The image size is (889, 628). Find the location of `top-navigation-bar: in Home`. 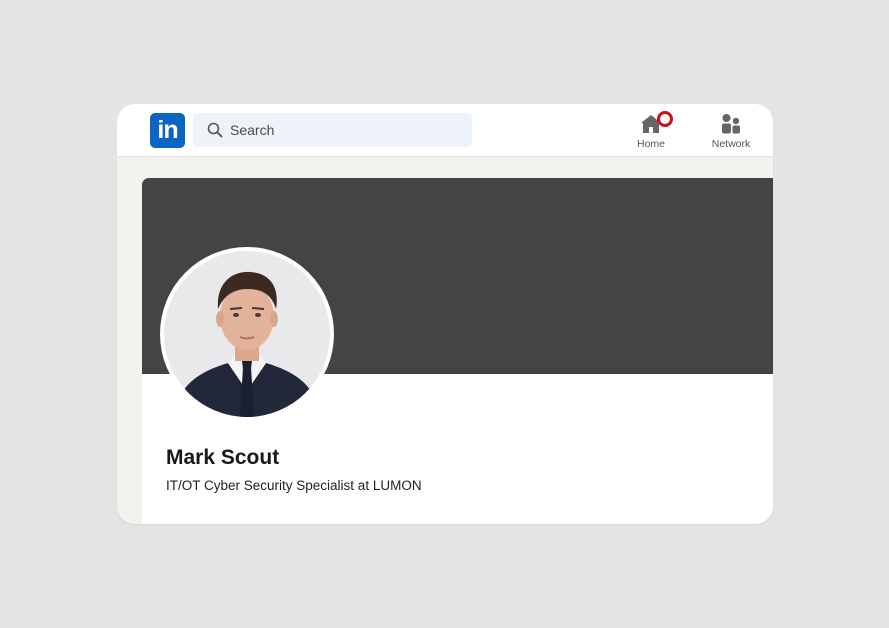

top-navigation-bar: in Home is located at coordinates (445, 130).